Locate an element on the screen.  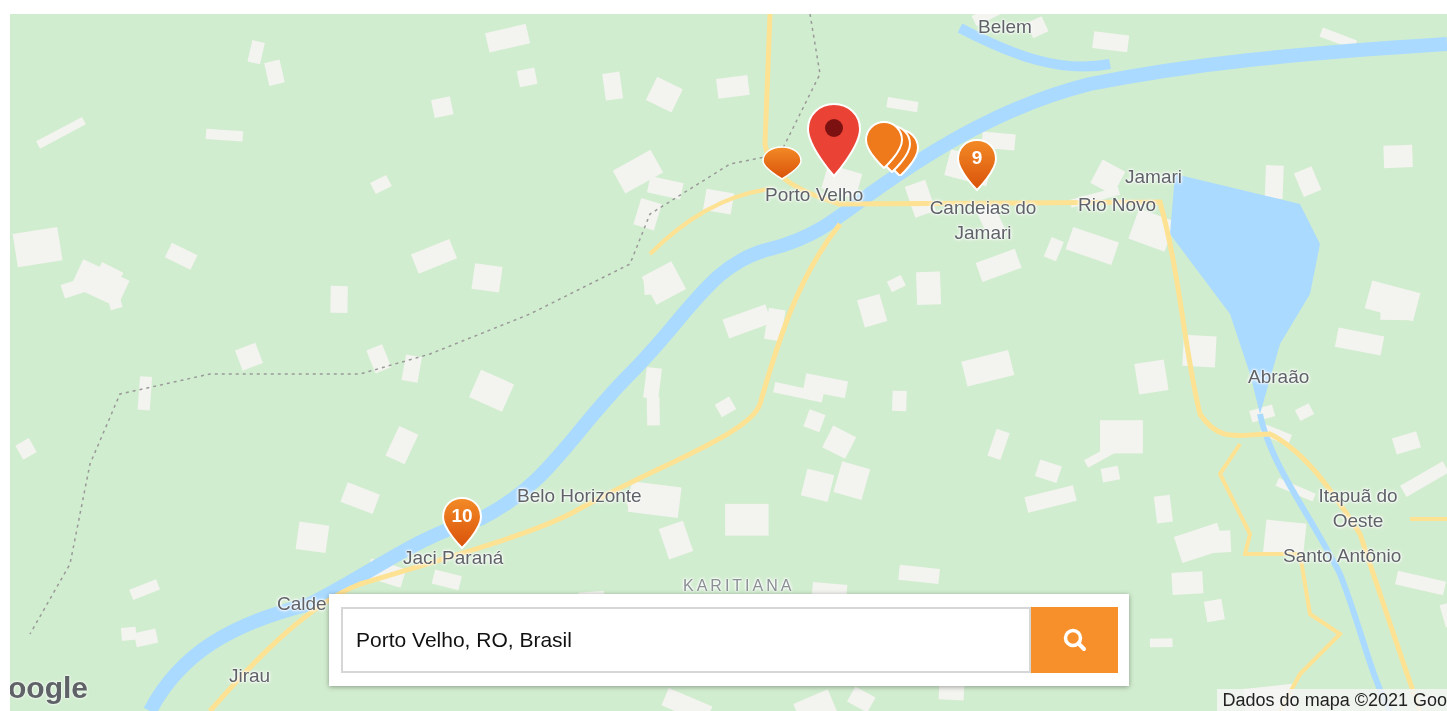
place-label: Belo Horizonte is located at coordinates (579, 496).